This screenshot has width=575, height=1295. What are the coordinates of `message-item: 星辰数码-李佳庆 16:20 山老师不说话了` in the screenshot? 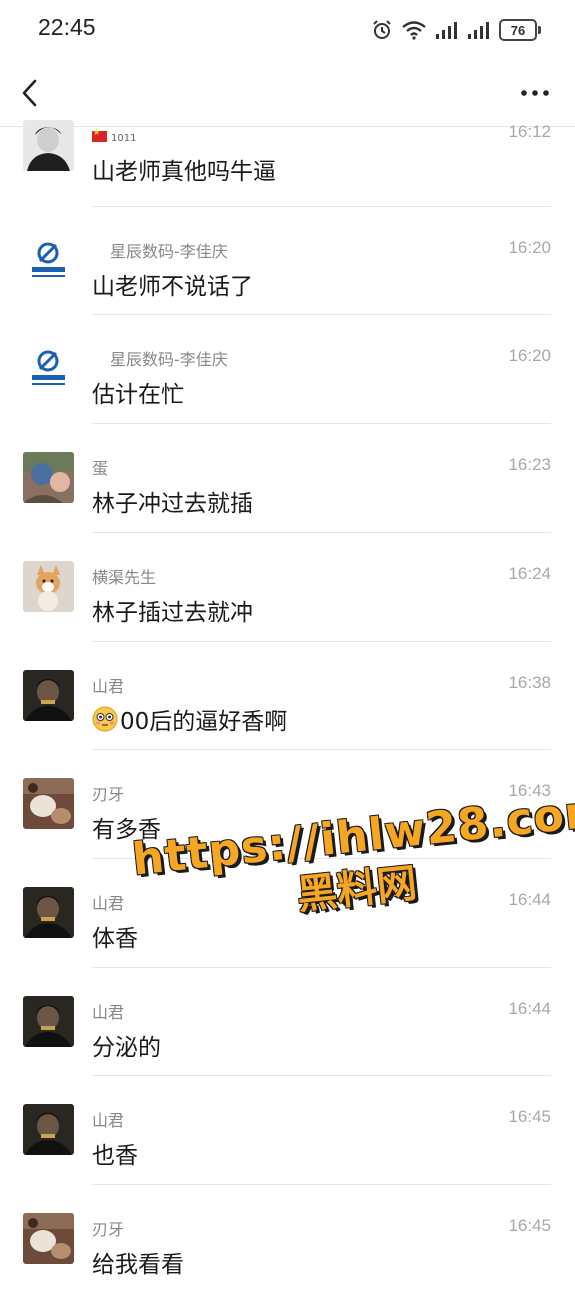 It's located at (287, 261).